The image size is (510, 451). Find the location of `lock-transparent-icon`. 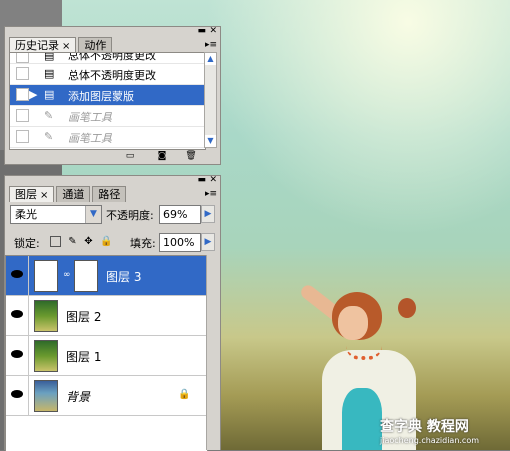

lock-transparent-icon is located at coordinates (55, 241).